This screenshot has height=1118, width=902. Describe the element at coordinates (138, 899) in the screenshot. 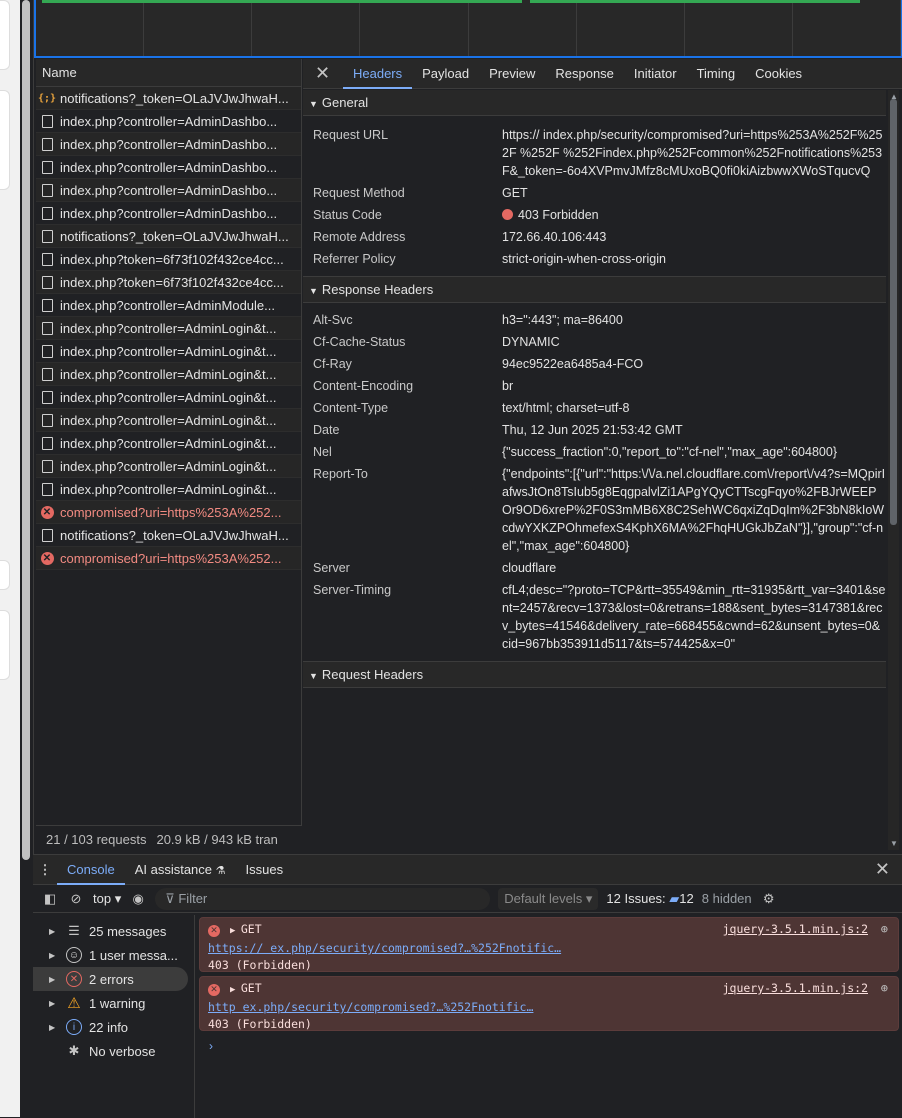

I see `live-expression-icon: ◉` at that location.